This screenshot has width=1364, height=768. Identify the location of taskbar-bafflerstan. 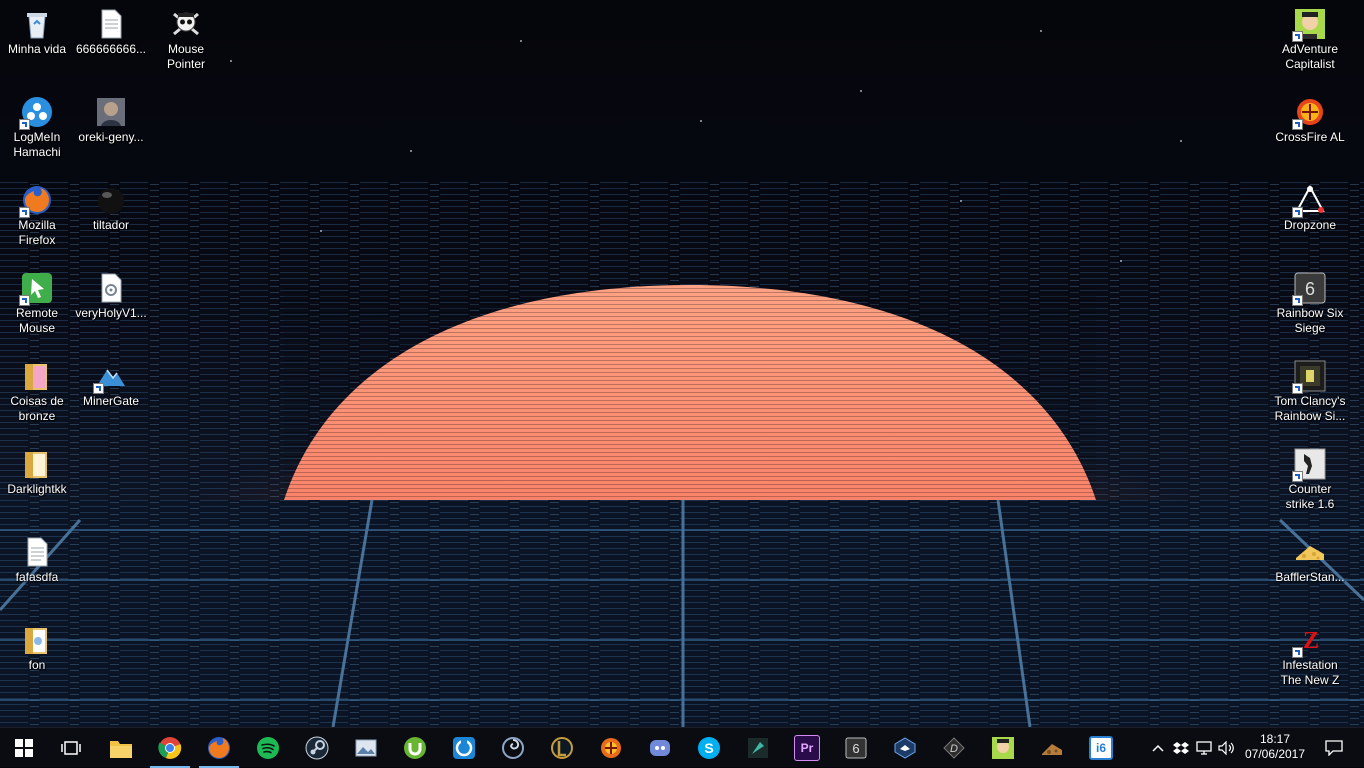
(1052, 748).